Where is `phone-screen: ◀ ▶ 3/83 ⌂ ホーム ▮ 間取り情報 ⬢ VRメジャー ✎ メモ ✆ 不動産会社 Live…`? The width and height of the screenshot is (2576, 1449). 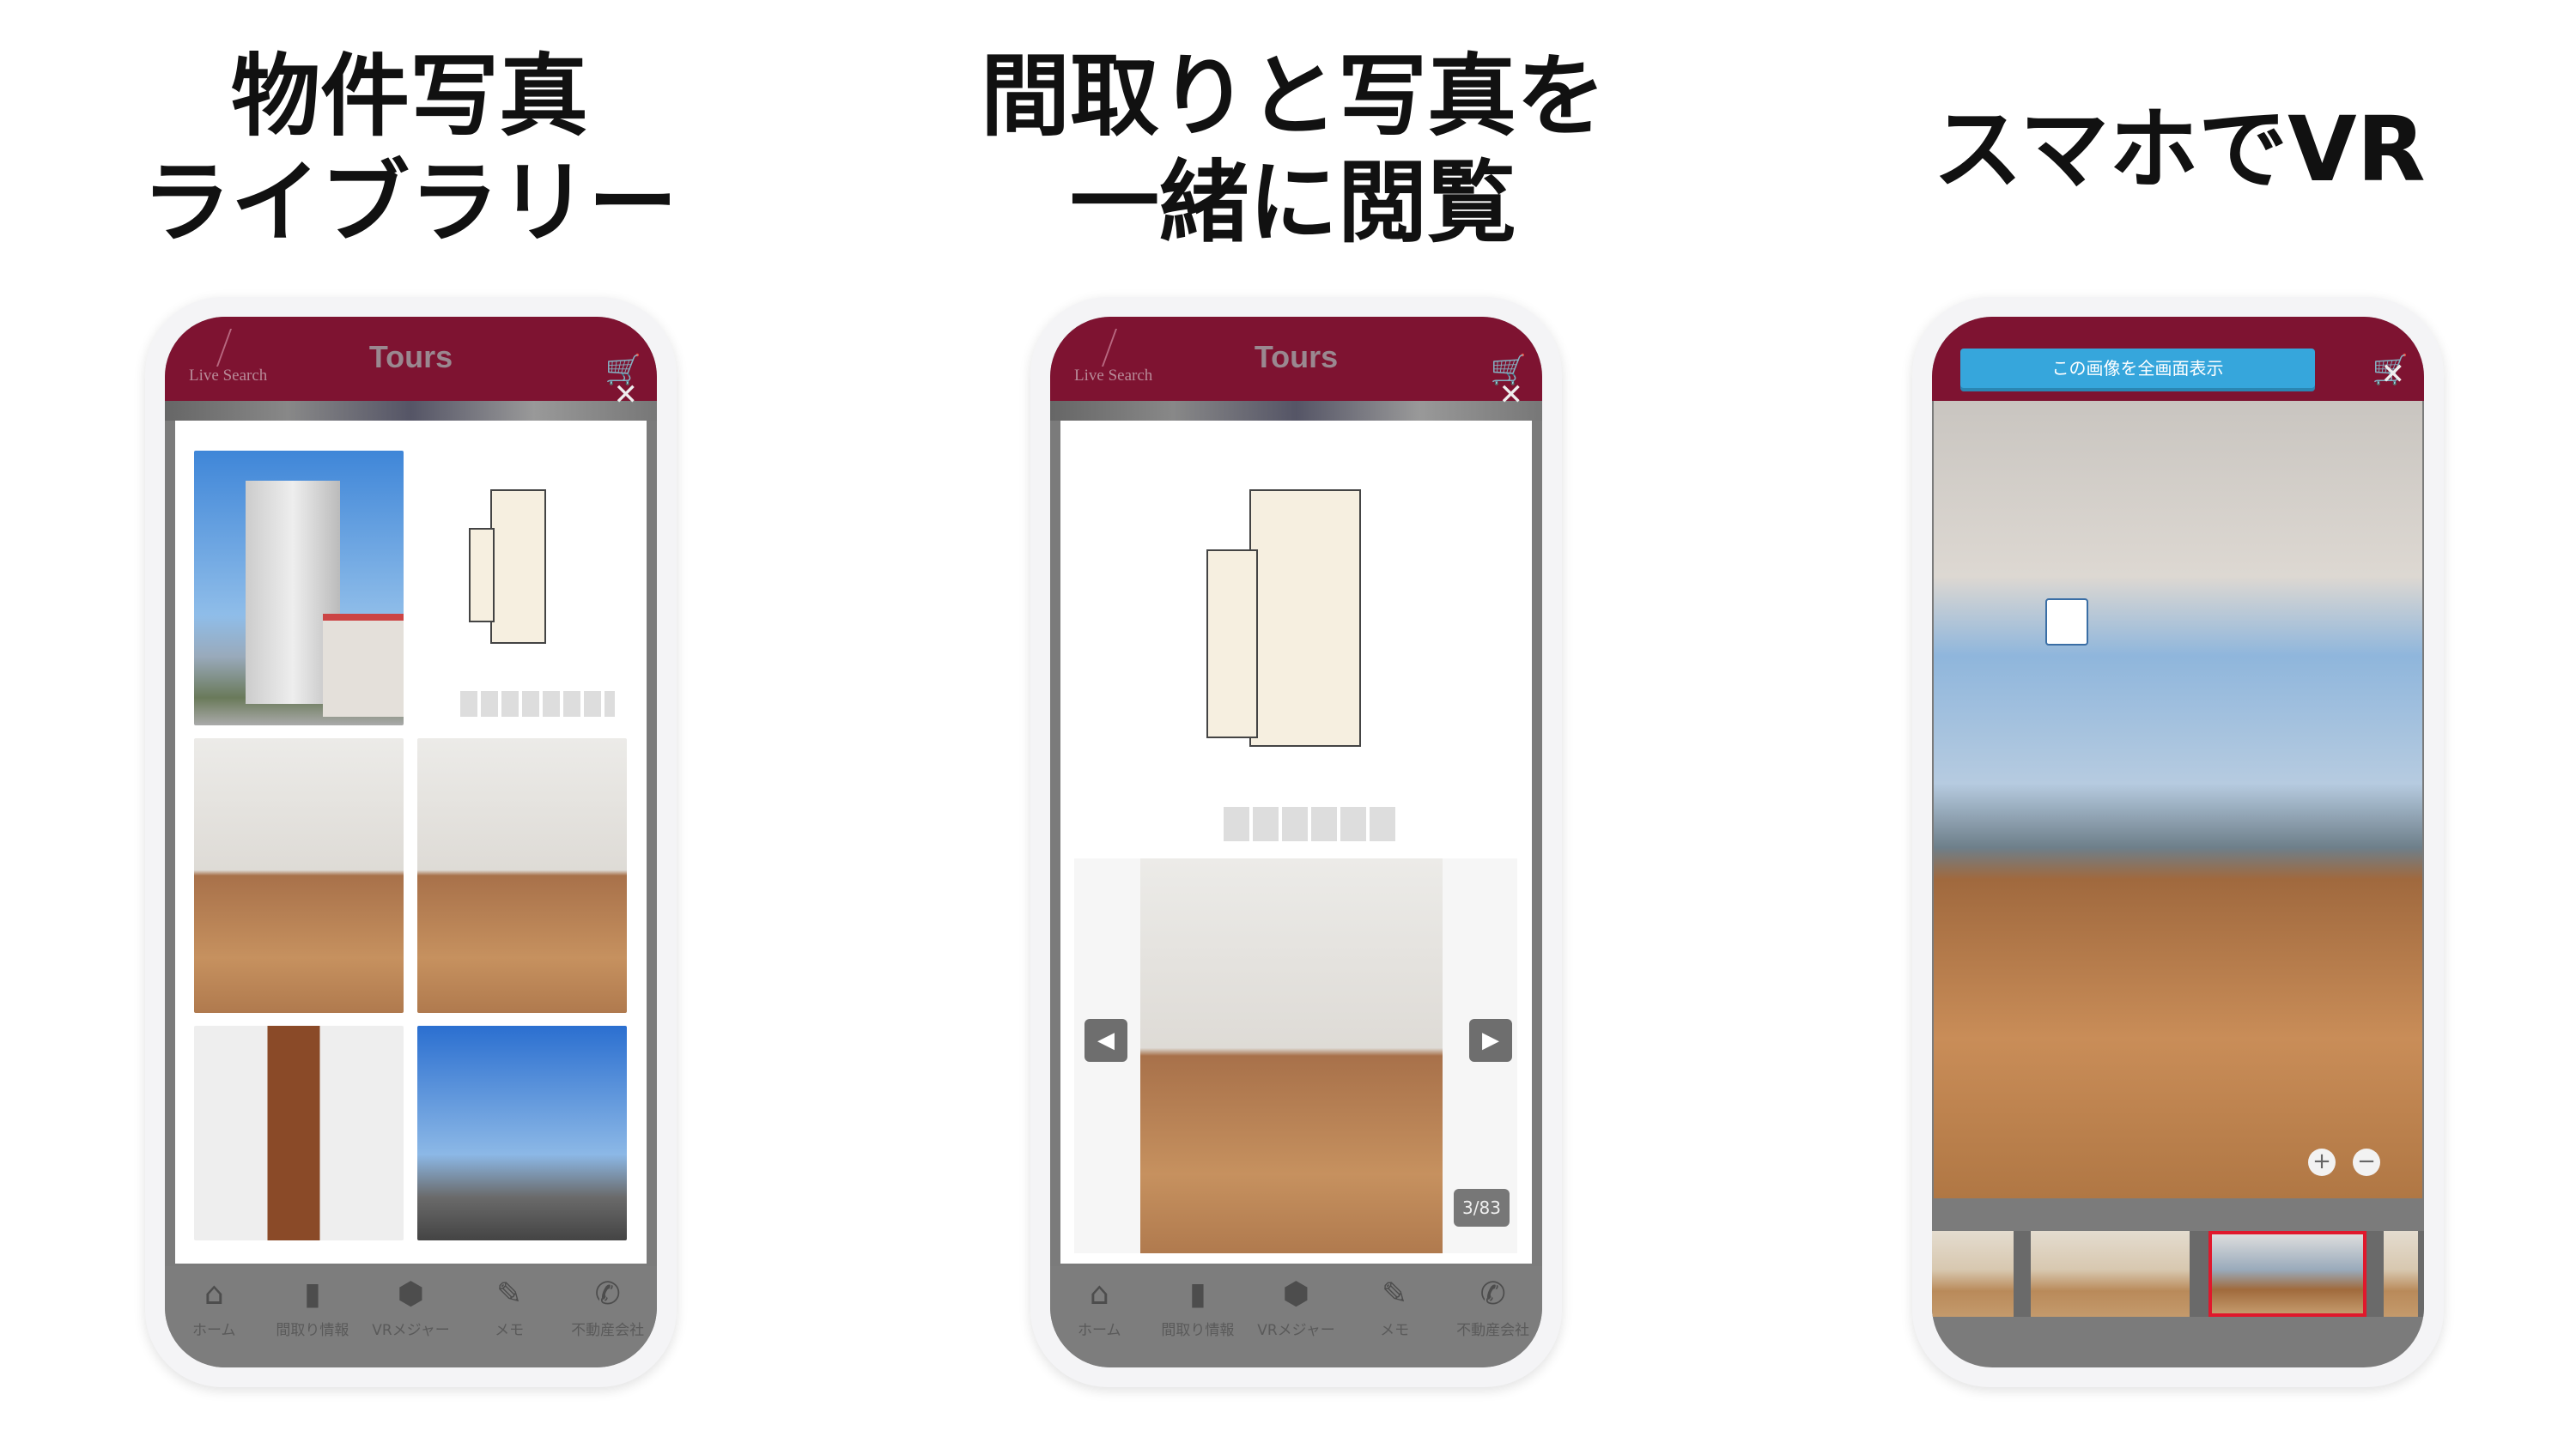 phone-screen: ◀ ▶ 3/83 ⌂ ホーム ▮ 間取り情報 ⬢ VRメジャー ✎ メモ ✆ 不動産会社 Live… is located at coordinates (1296, 842).